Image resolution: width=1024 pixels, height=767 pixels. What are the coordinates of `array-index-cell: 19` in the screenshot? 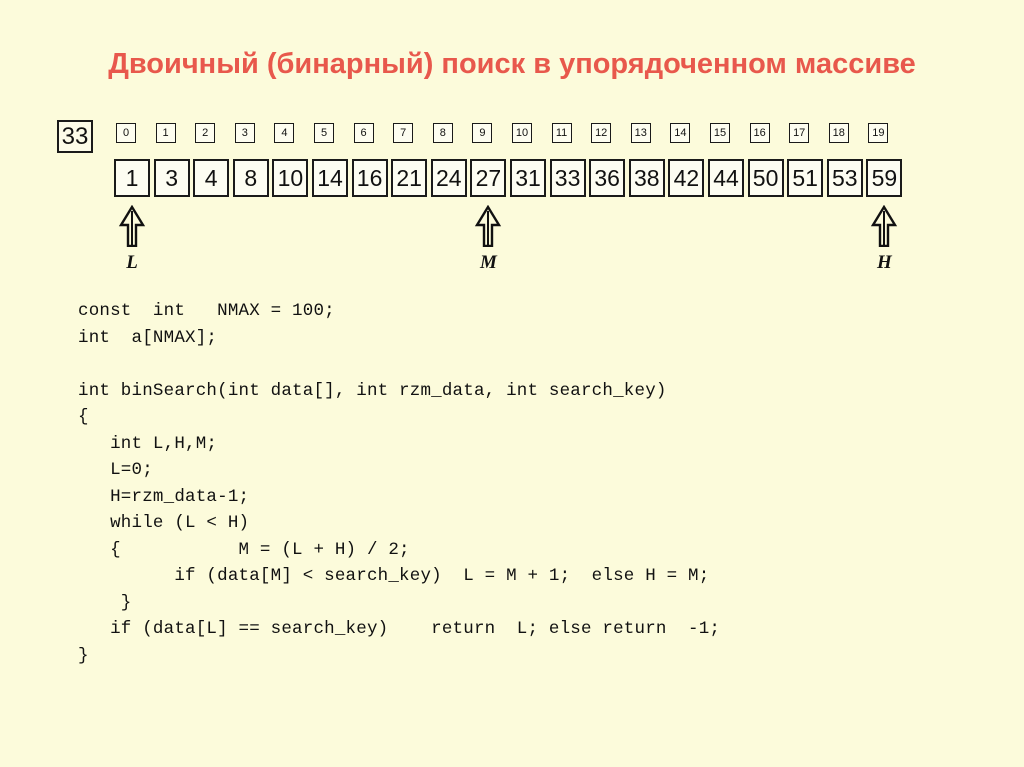 It's located at (878, 133).